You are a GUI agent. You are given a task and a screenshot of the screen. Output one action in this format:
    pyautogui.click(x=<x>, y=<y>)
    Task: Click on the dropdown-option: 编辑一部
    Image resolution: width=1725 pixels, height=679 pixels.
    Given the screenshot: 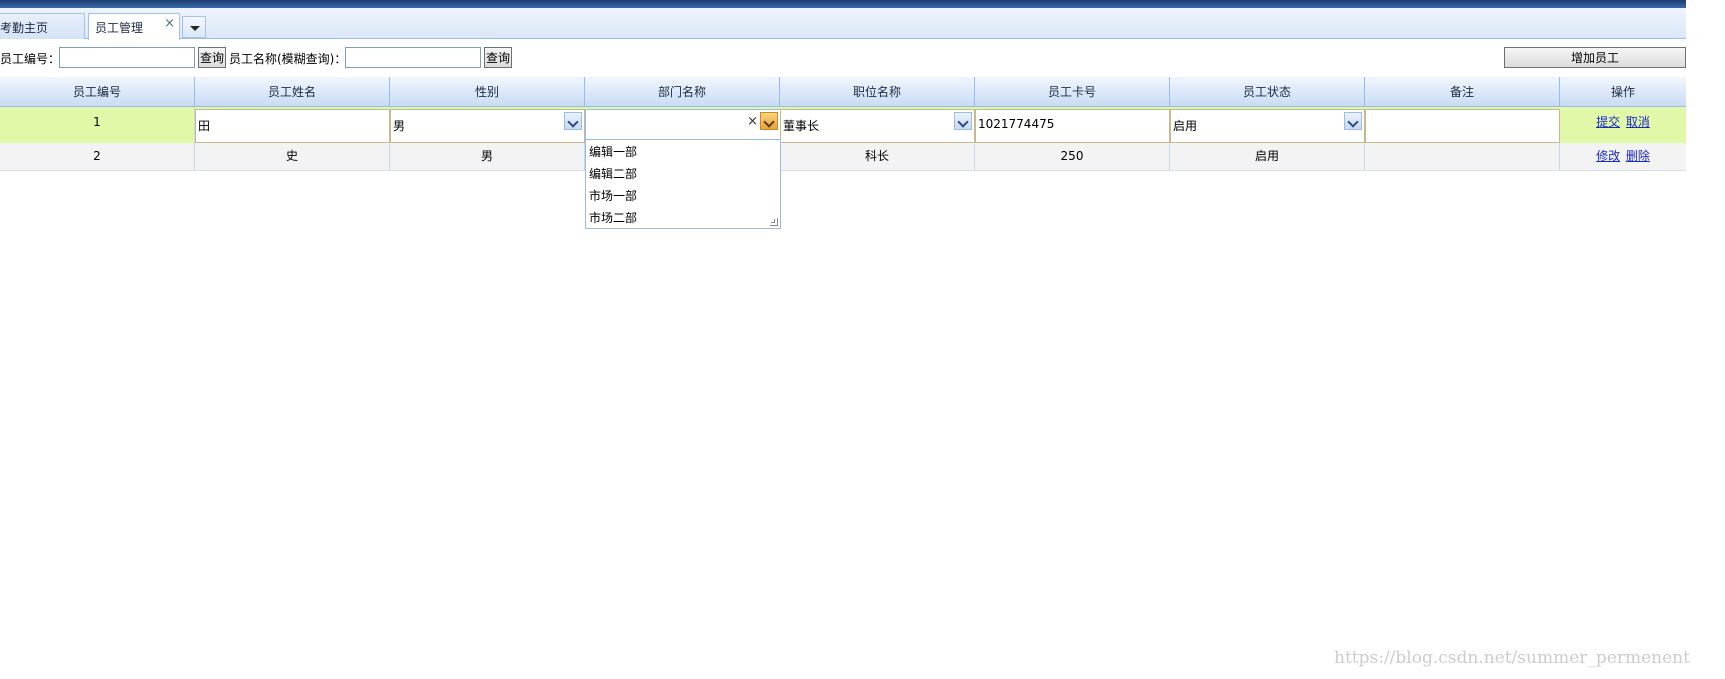 What is the action you would take?
    pyautogui.click(x=613, y=152)
    